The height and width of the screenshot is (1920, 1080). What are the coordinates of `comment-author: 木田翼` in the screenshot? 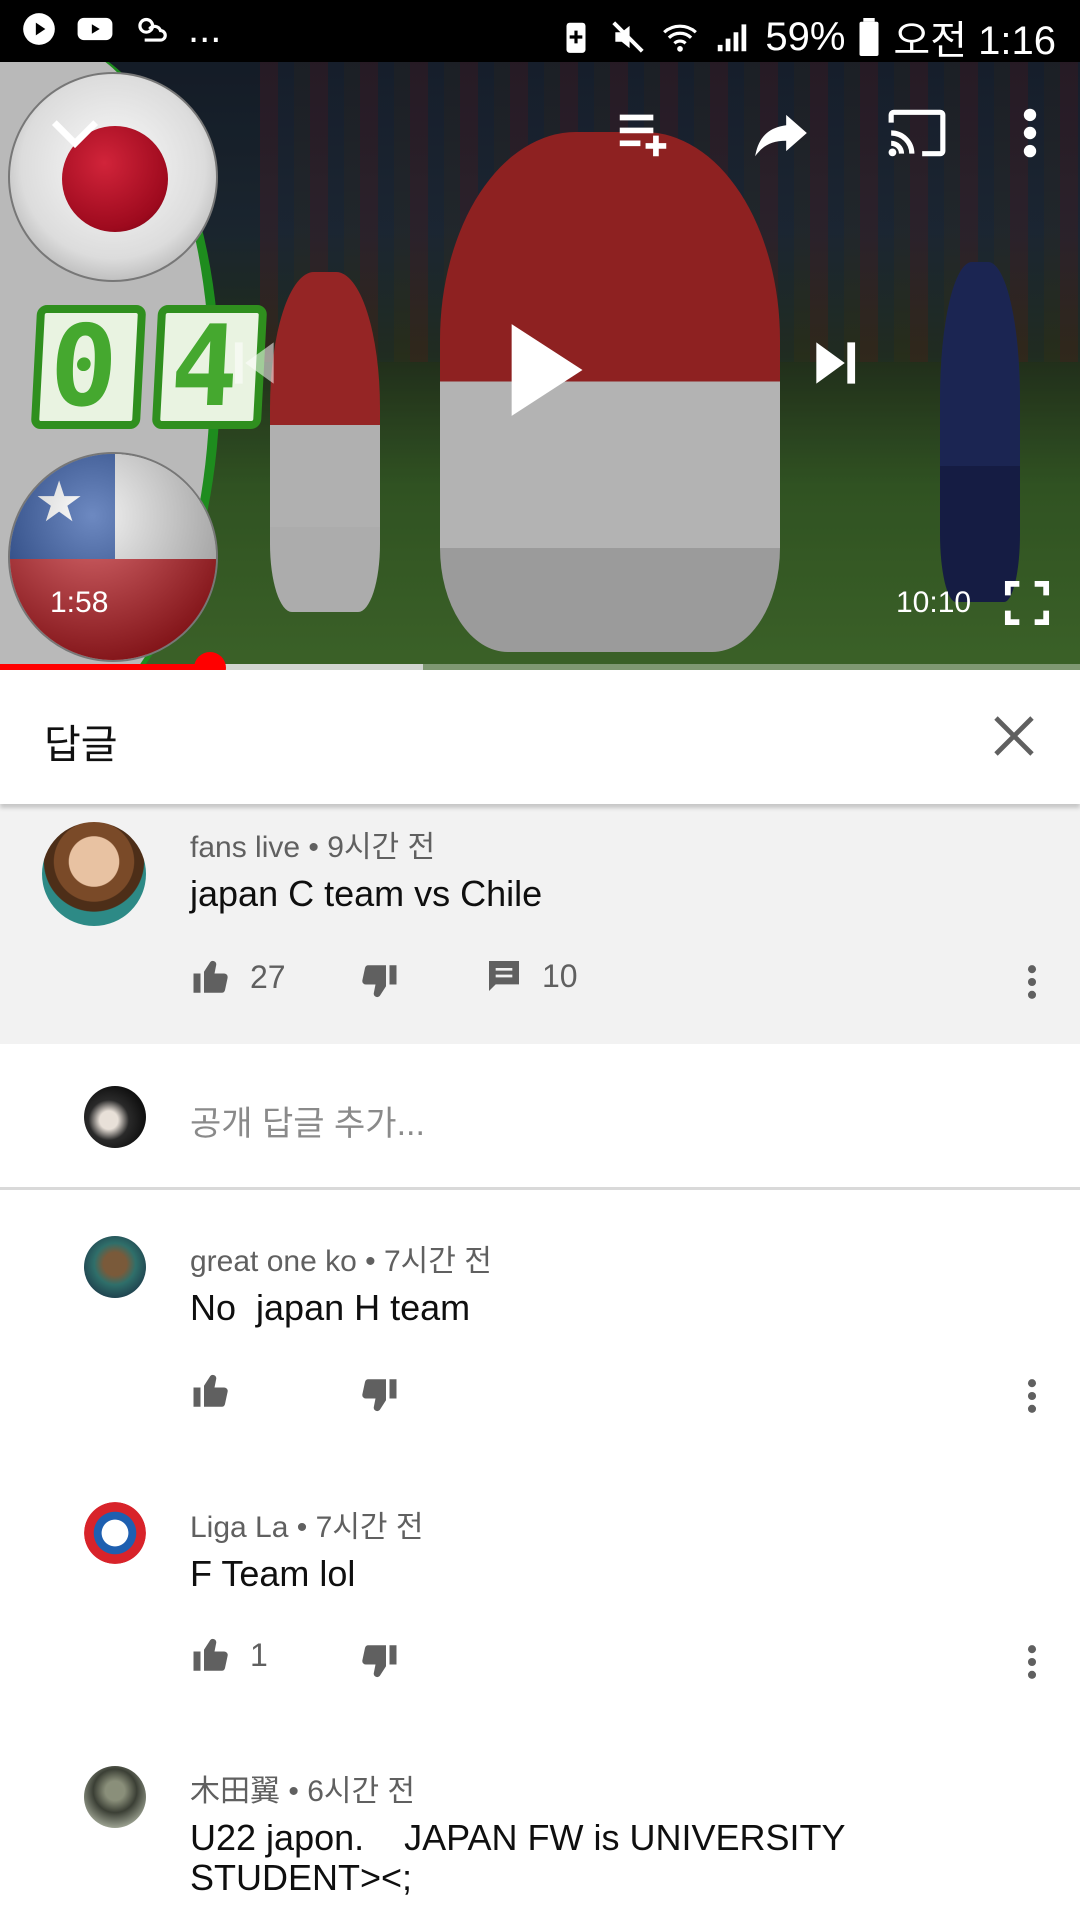 It's located at (235, 1791).